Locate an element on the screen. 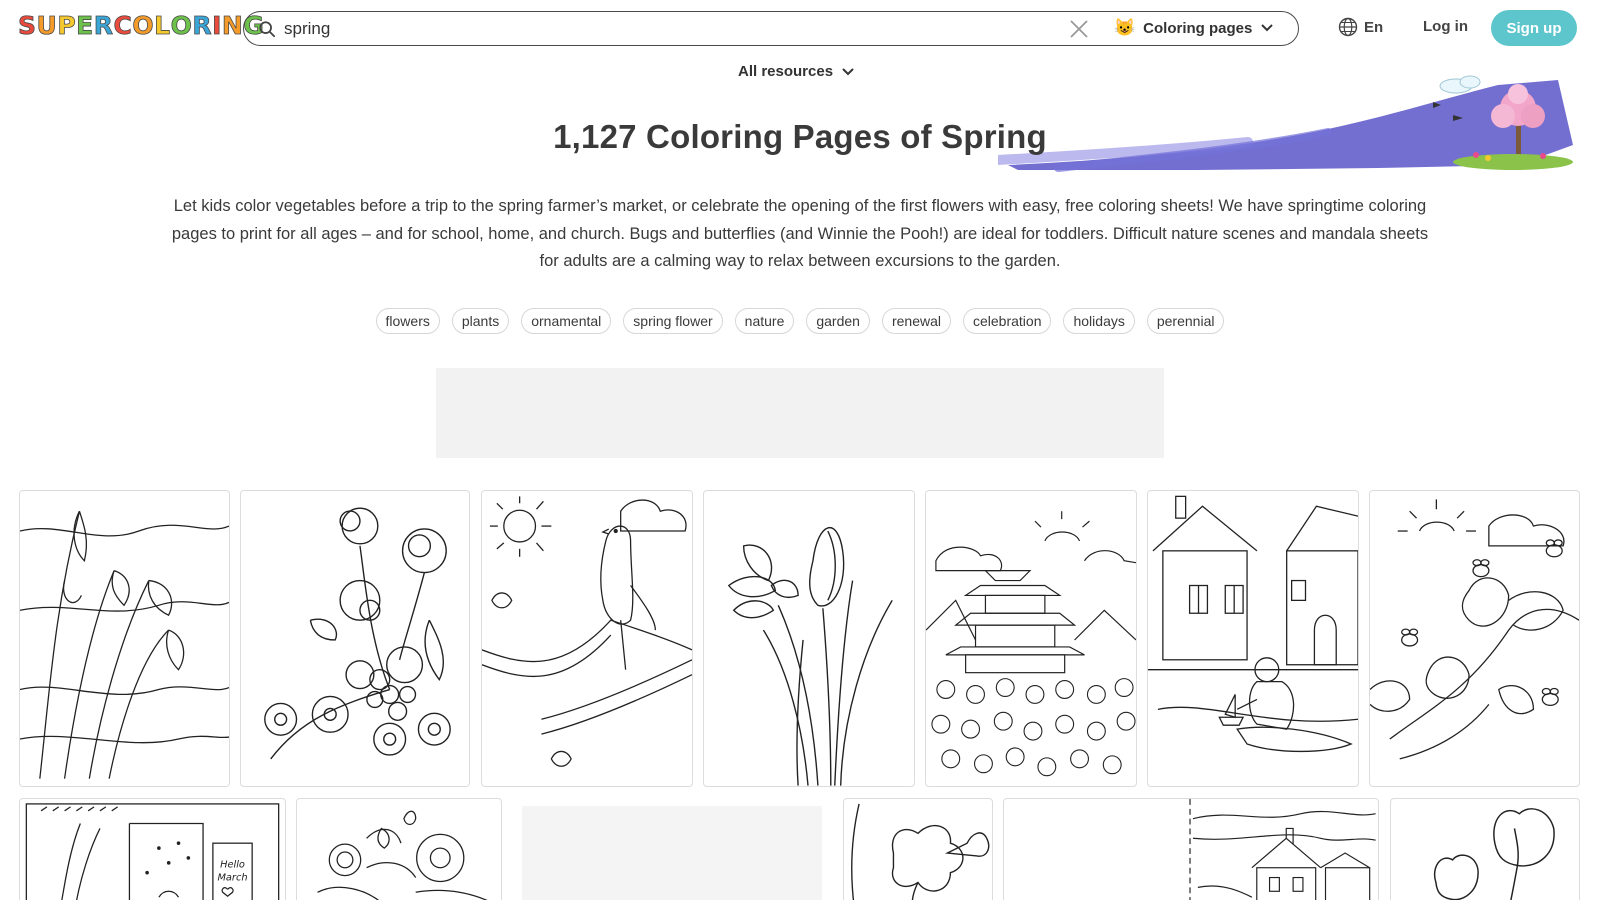 Image resolution: width=1600 pixels, height=900 pixels. search-icon is located at coordinates (267, 29).